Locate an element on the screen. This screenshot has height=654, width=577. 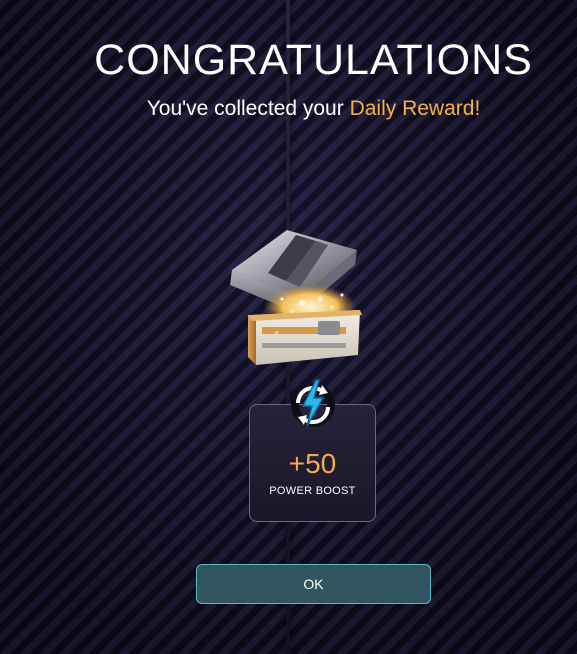
reward-amount: +50 is located at coordinates (312, 463).